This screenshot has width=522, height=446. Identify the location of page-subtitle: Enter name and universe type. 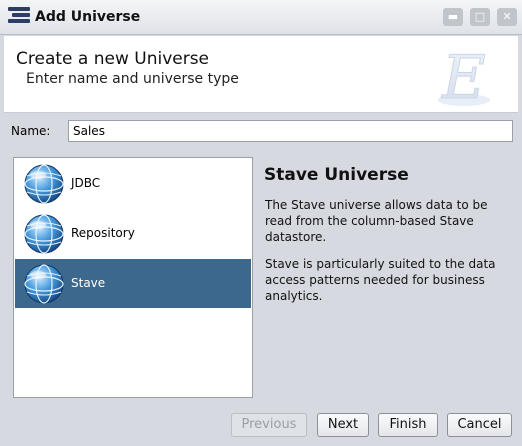
(132, 79).